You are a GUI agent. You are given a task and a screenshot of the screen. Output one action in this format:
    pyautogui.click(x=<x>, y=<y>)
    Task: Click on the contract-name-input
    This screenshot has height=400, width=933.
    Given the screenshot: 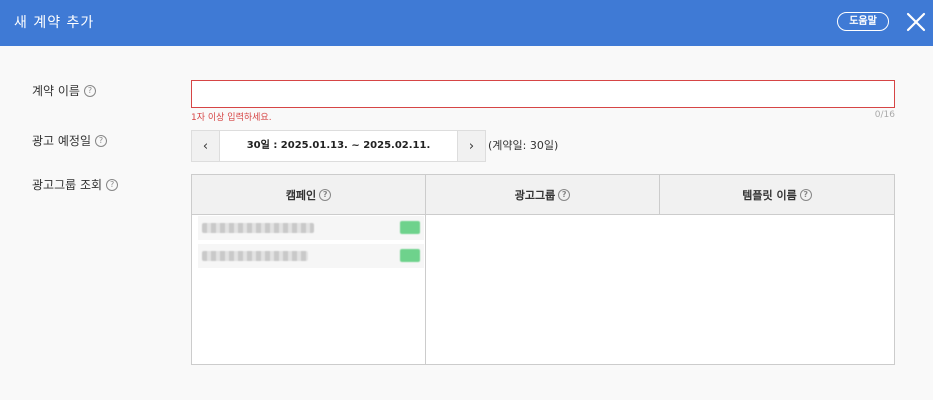 What is the action you would take?
    pyautogui.click(x=543, y=94)
    